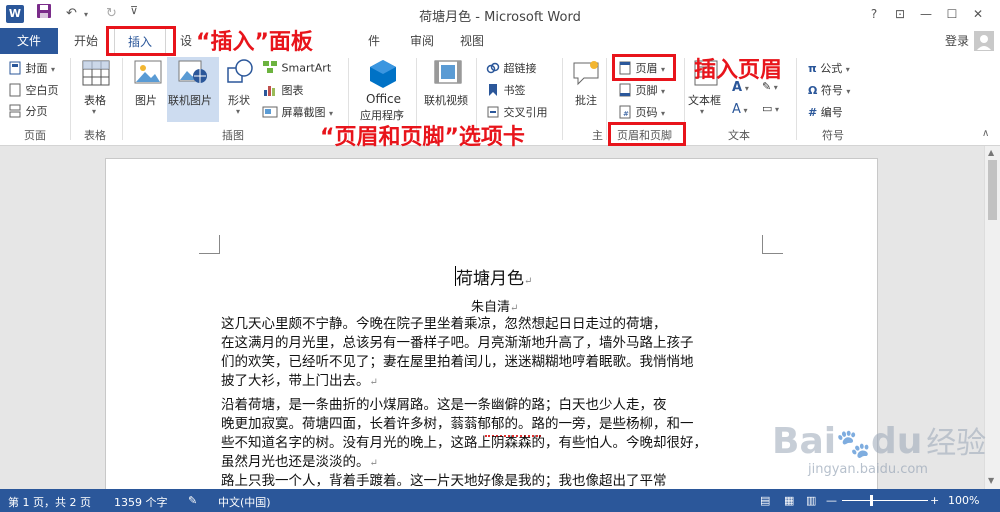 The image size is (1000, 512). What do you see at coordinates (96, 74) in the screenshot?
I see `table-icon` at bounding box center [96, 74].